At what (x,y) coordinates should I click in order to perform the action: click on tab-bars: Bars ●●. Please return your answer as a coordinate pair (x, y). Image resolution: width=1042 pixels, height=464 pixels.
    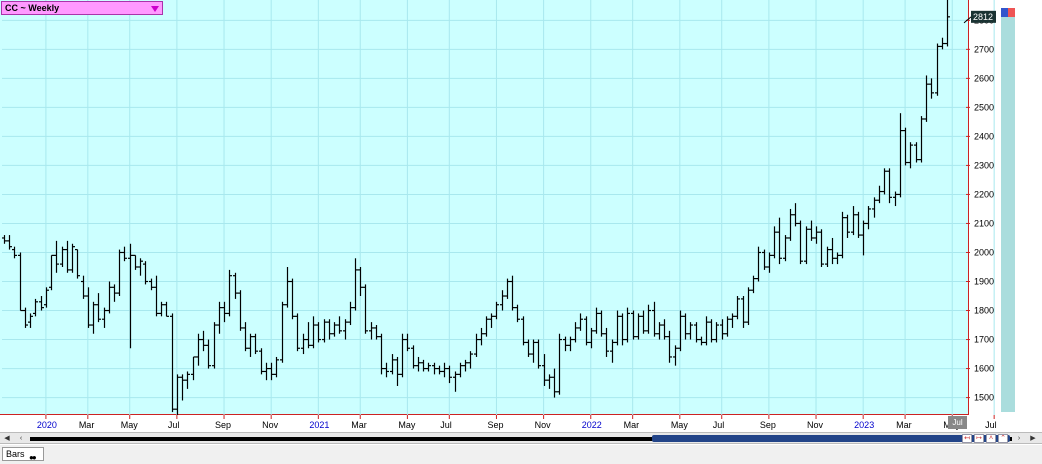
    Looking at the image, I should click on (23, 454).